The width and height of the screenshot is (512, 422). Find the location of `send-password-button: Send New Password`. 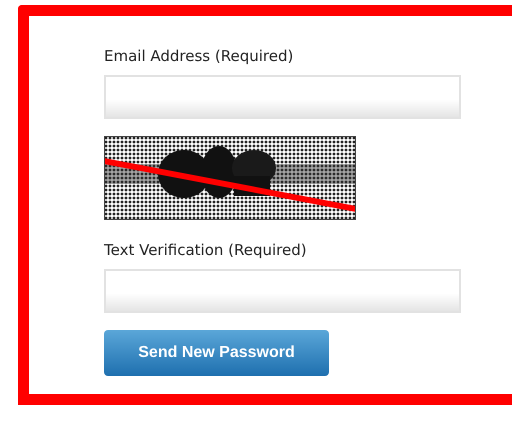

send-password-button: Send New Password is located at coordinates (216, 353).